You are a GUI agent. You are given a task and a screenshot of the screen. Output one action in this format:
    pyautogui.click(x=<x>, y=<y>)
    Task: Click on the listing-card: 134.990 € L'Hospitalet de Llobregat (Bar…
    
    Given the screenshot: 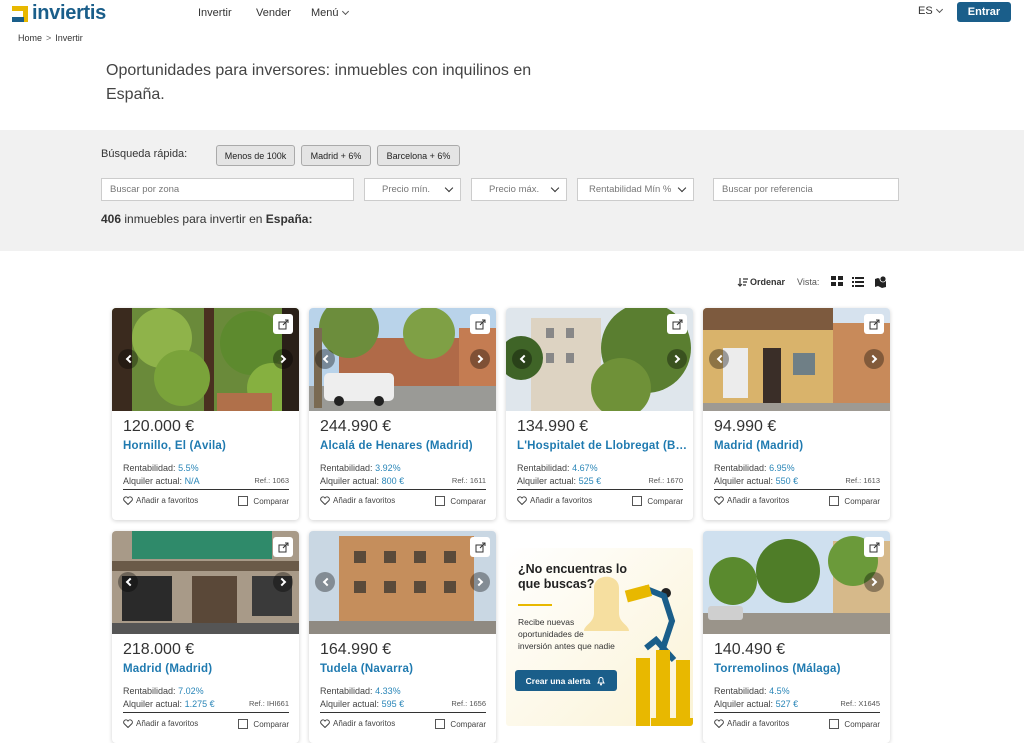 What is the action you would take?
    pyautogui.click(x=599, y=414)
    